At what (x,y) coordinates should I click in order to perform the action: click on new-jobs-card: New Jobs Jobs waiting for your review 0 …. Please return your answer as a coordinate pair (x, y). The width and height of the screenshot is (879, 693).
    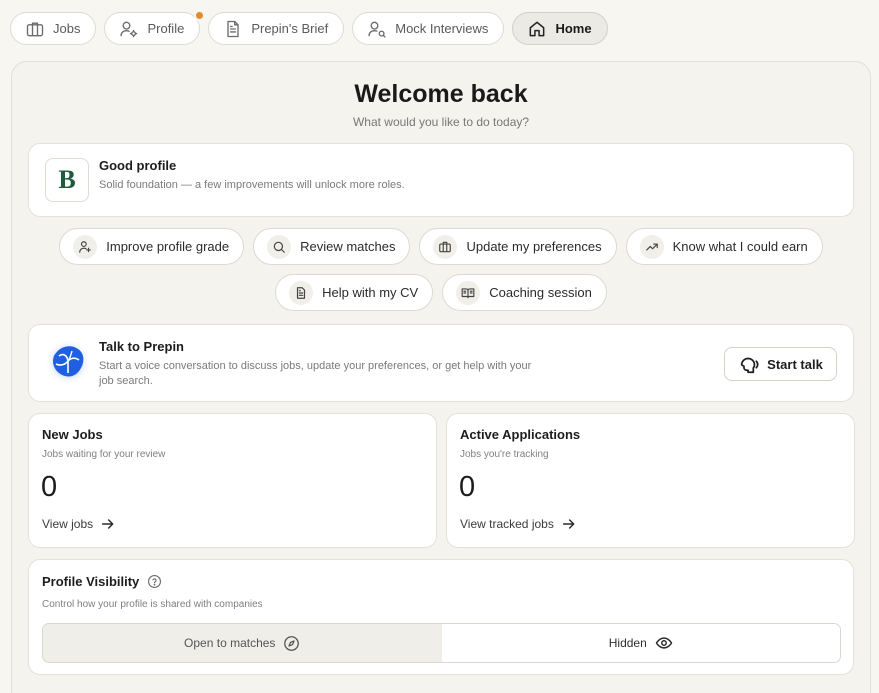
    Looking at the image, I should click on (232, 480).